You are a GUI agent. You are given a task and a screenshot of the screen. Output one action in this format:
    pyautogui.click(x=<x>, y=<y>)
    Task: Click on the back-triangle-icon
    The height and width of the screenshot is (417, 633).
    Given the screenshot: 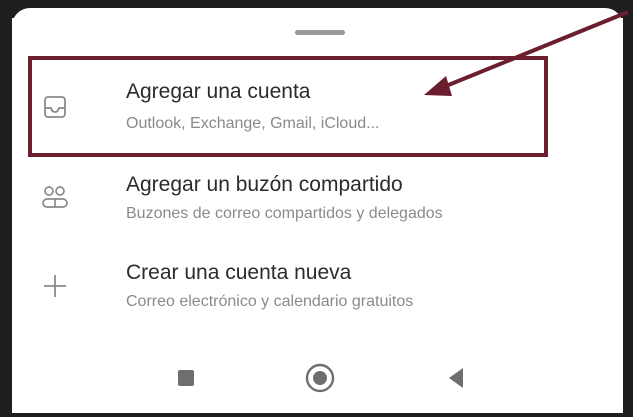 What is the action you would take?
    pyautogui.click(x=456, y=378)
    